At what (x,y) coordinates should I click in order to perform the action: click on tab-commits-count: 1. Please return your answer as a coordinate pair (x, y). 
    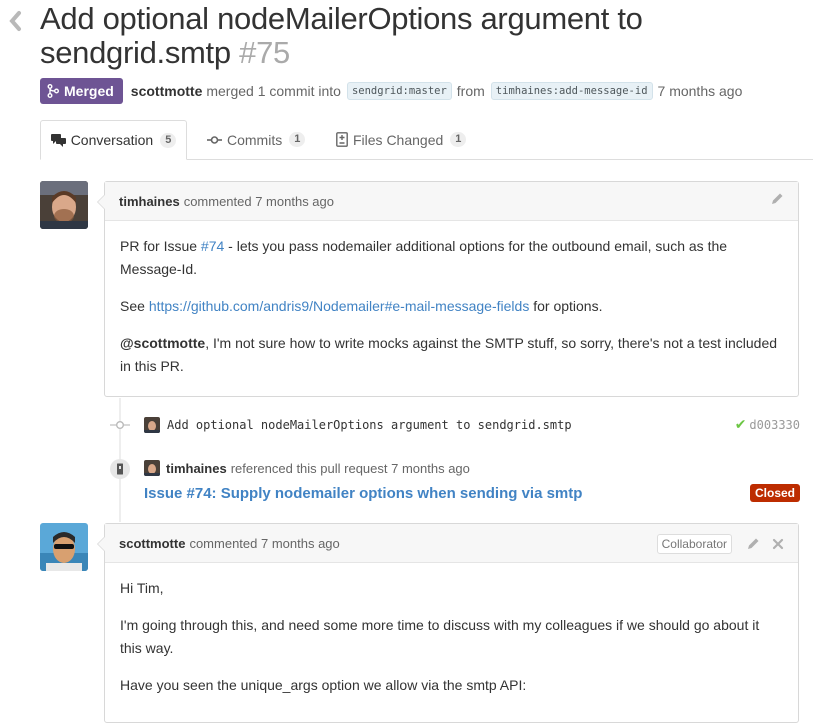
    Looking at the image, I should click on (297, 139).